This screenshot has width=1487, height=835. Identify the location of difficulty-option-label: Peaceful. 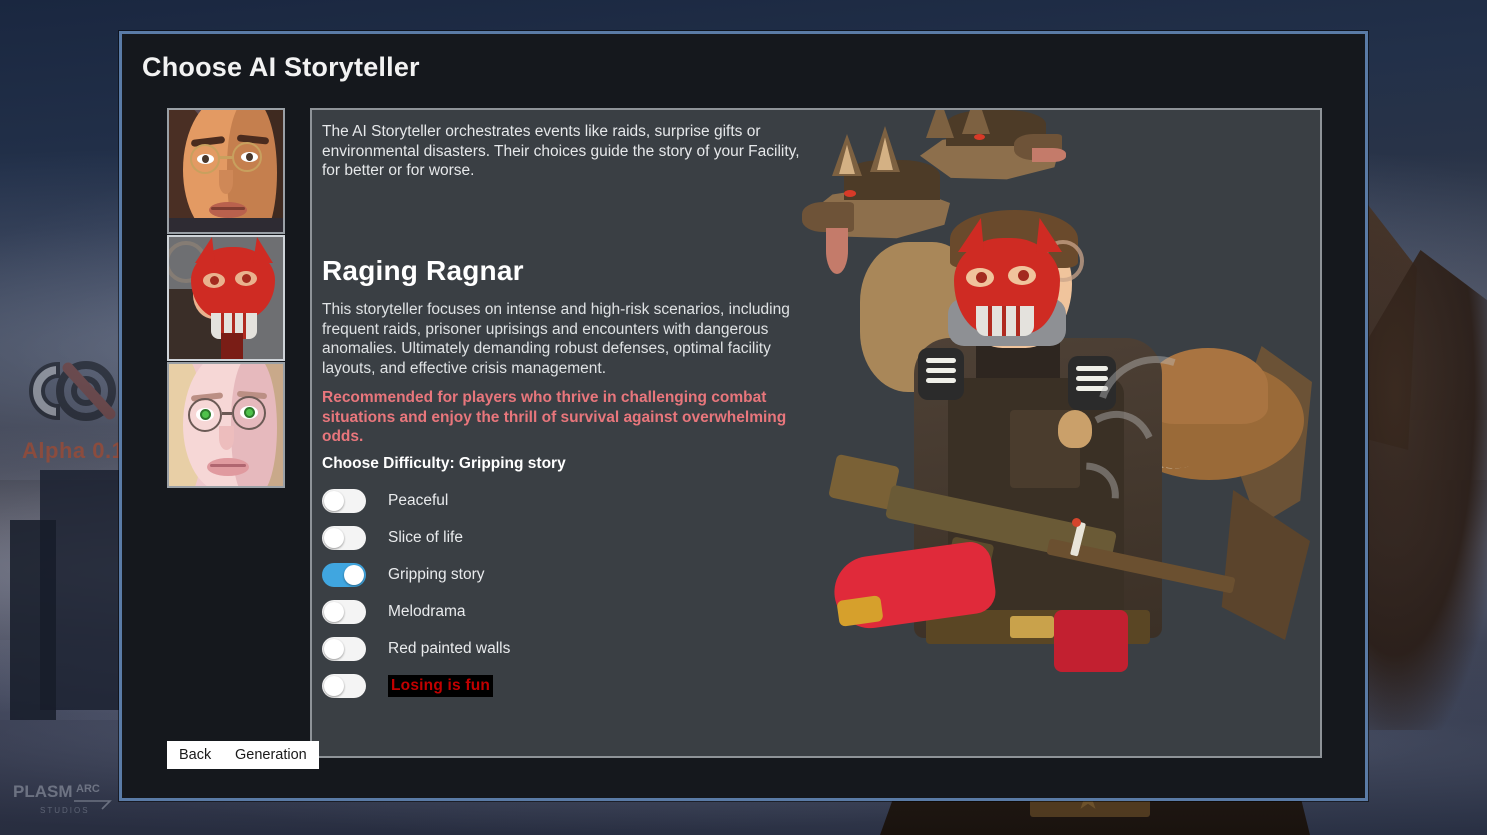
(418, 500).